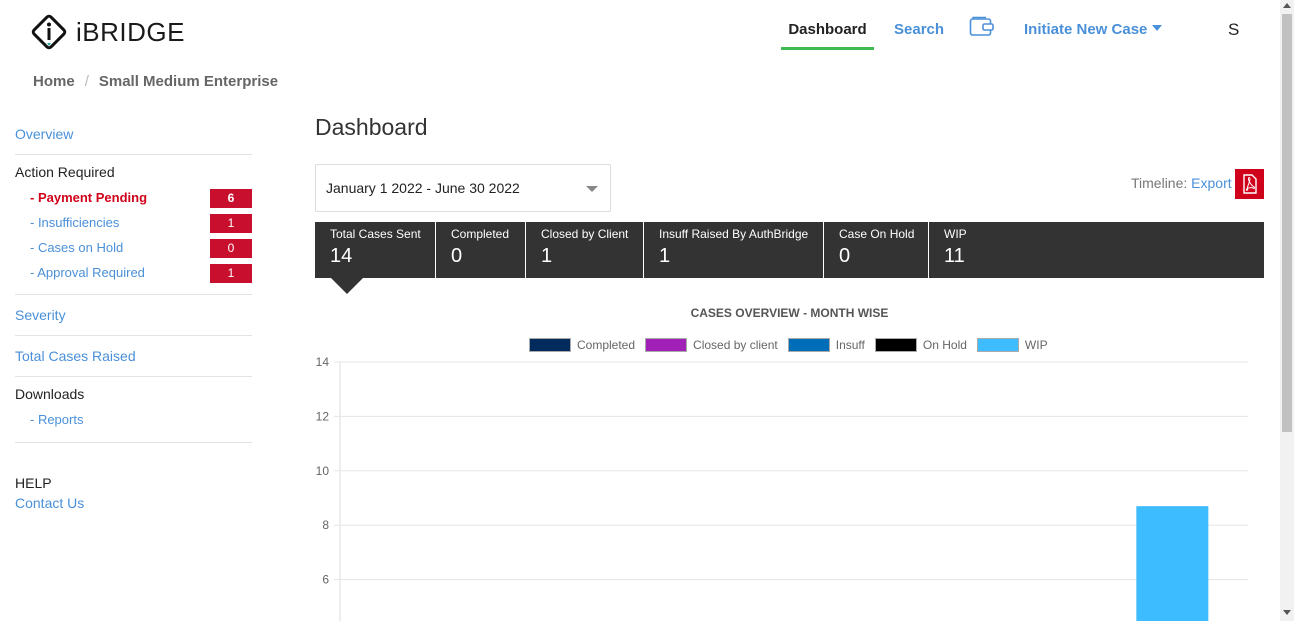  I want to click on timeline-export: Timeline: Export, so click(1181, 183).